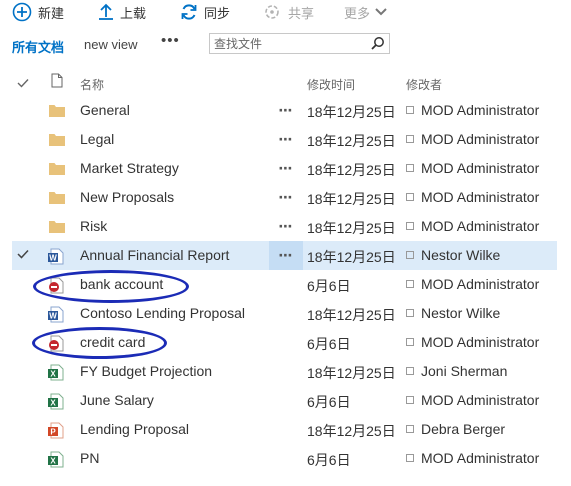  What do you see at coordinates (146, 371) in the screenshot?
I see `file-name: FY Budget Projection` at bounding box center [146, 371].